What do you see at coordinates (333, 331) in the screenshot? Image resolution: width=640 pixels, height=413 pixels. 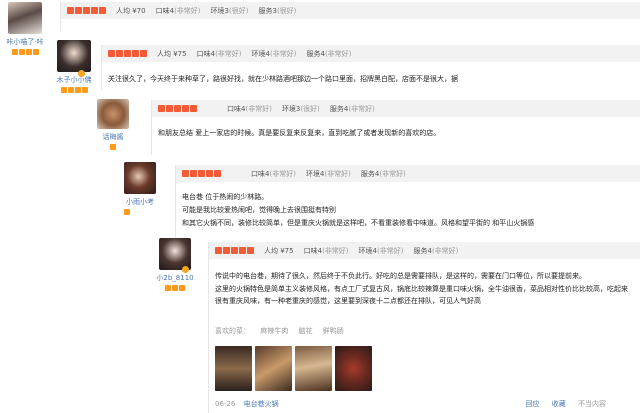 I see `dish-tag: 鲜鸭肠` at bounding box center [333, 331].